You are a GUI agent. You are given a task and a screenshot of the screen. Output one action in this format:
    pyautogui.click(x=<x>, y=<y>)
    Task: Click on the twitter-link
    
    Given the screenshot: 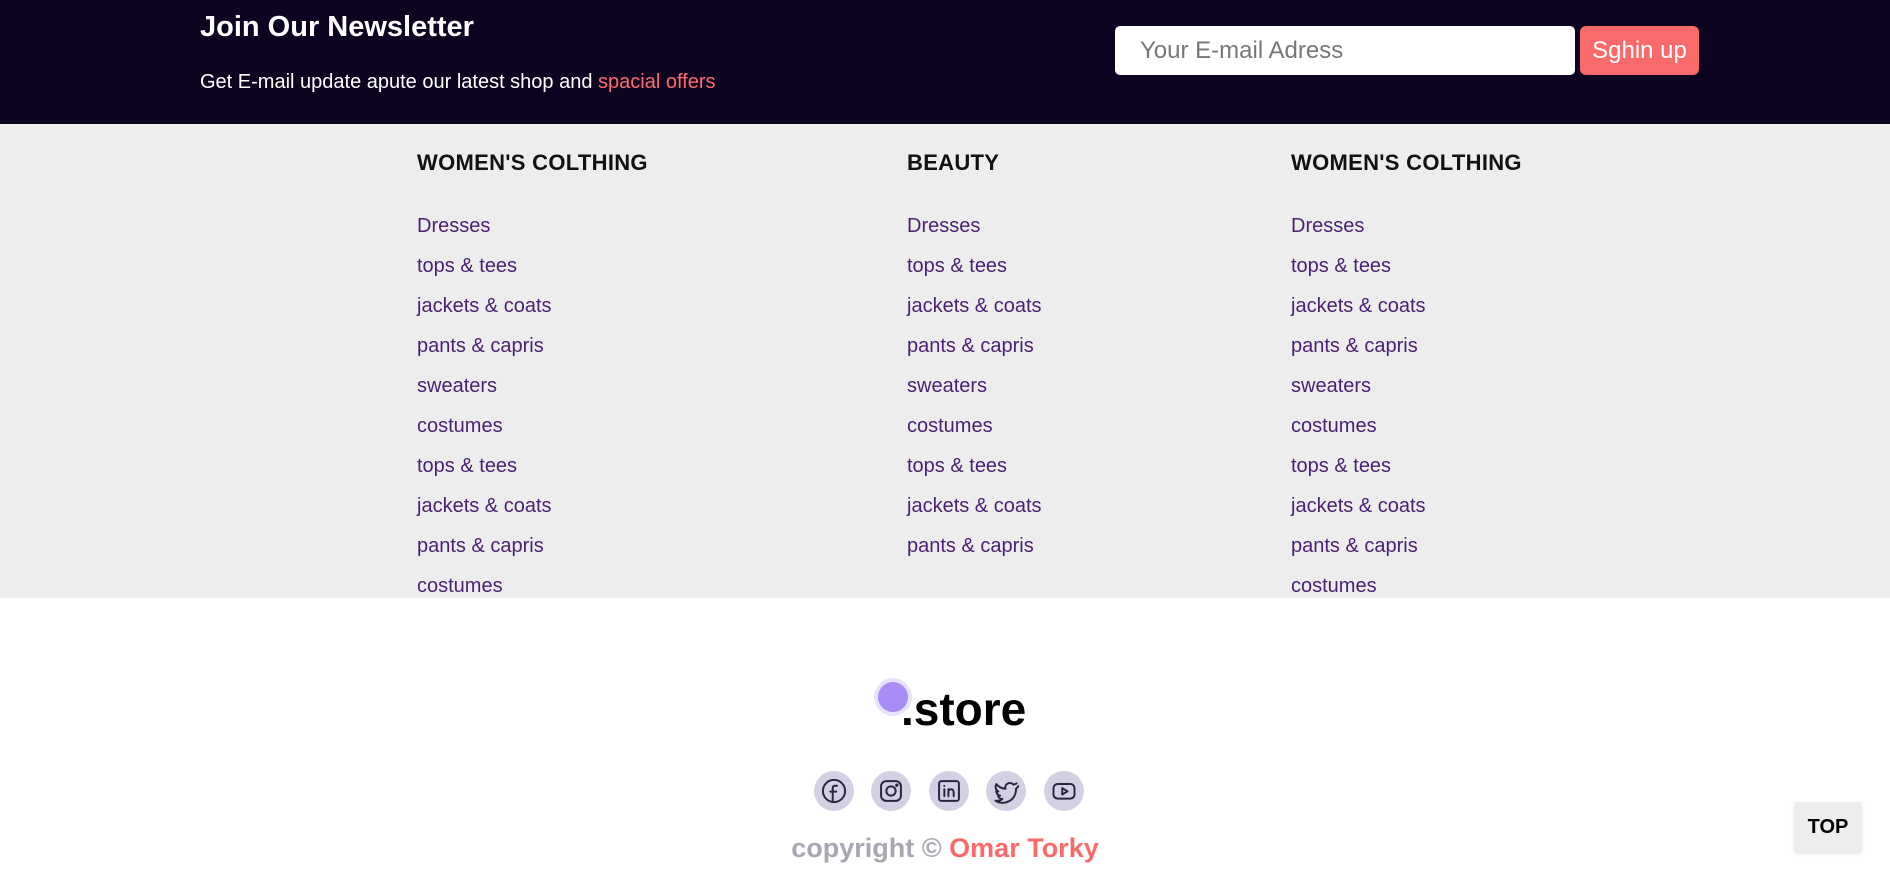 What is the action you would take?
    pyautogui.click(x=1006, y=791)
    